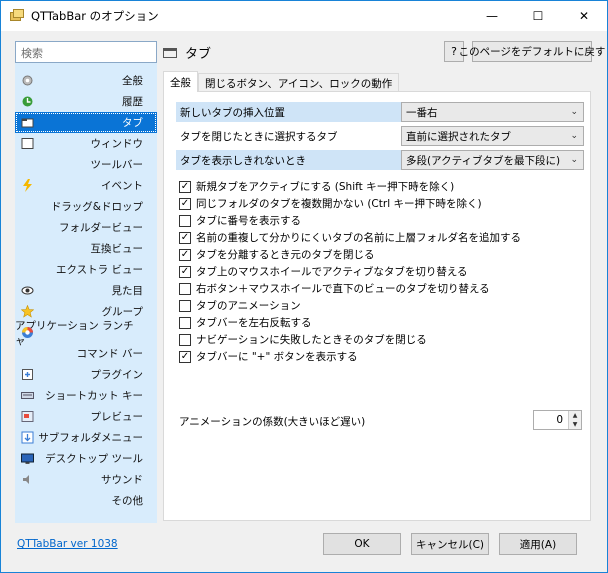 This screenshot has width=608, height=573. What do you see at coordinates (86, 333) in the screenshot?
I see `sidebar-item: アプリケーション ランチャ` at bounding box center [86, 333].